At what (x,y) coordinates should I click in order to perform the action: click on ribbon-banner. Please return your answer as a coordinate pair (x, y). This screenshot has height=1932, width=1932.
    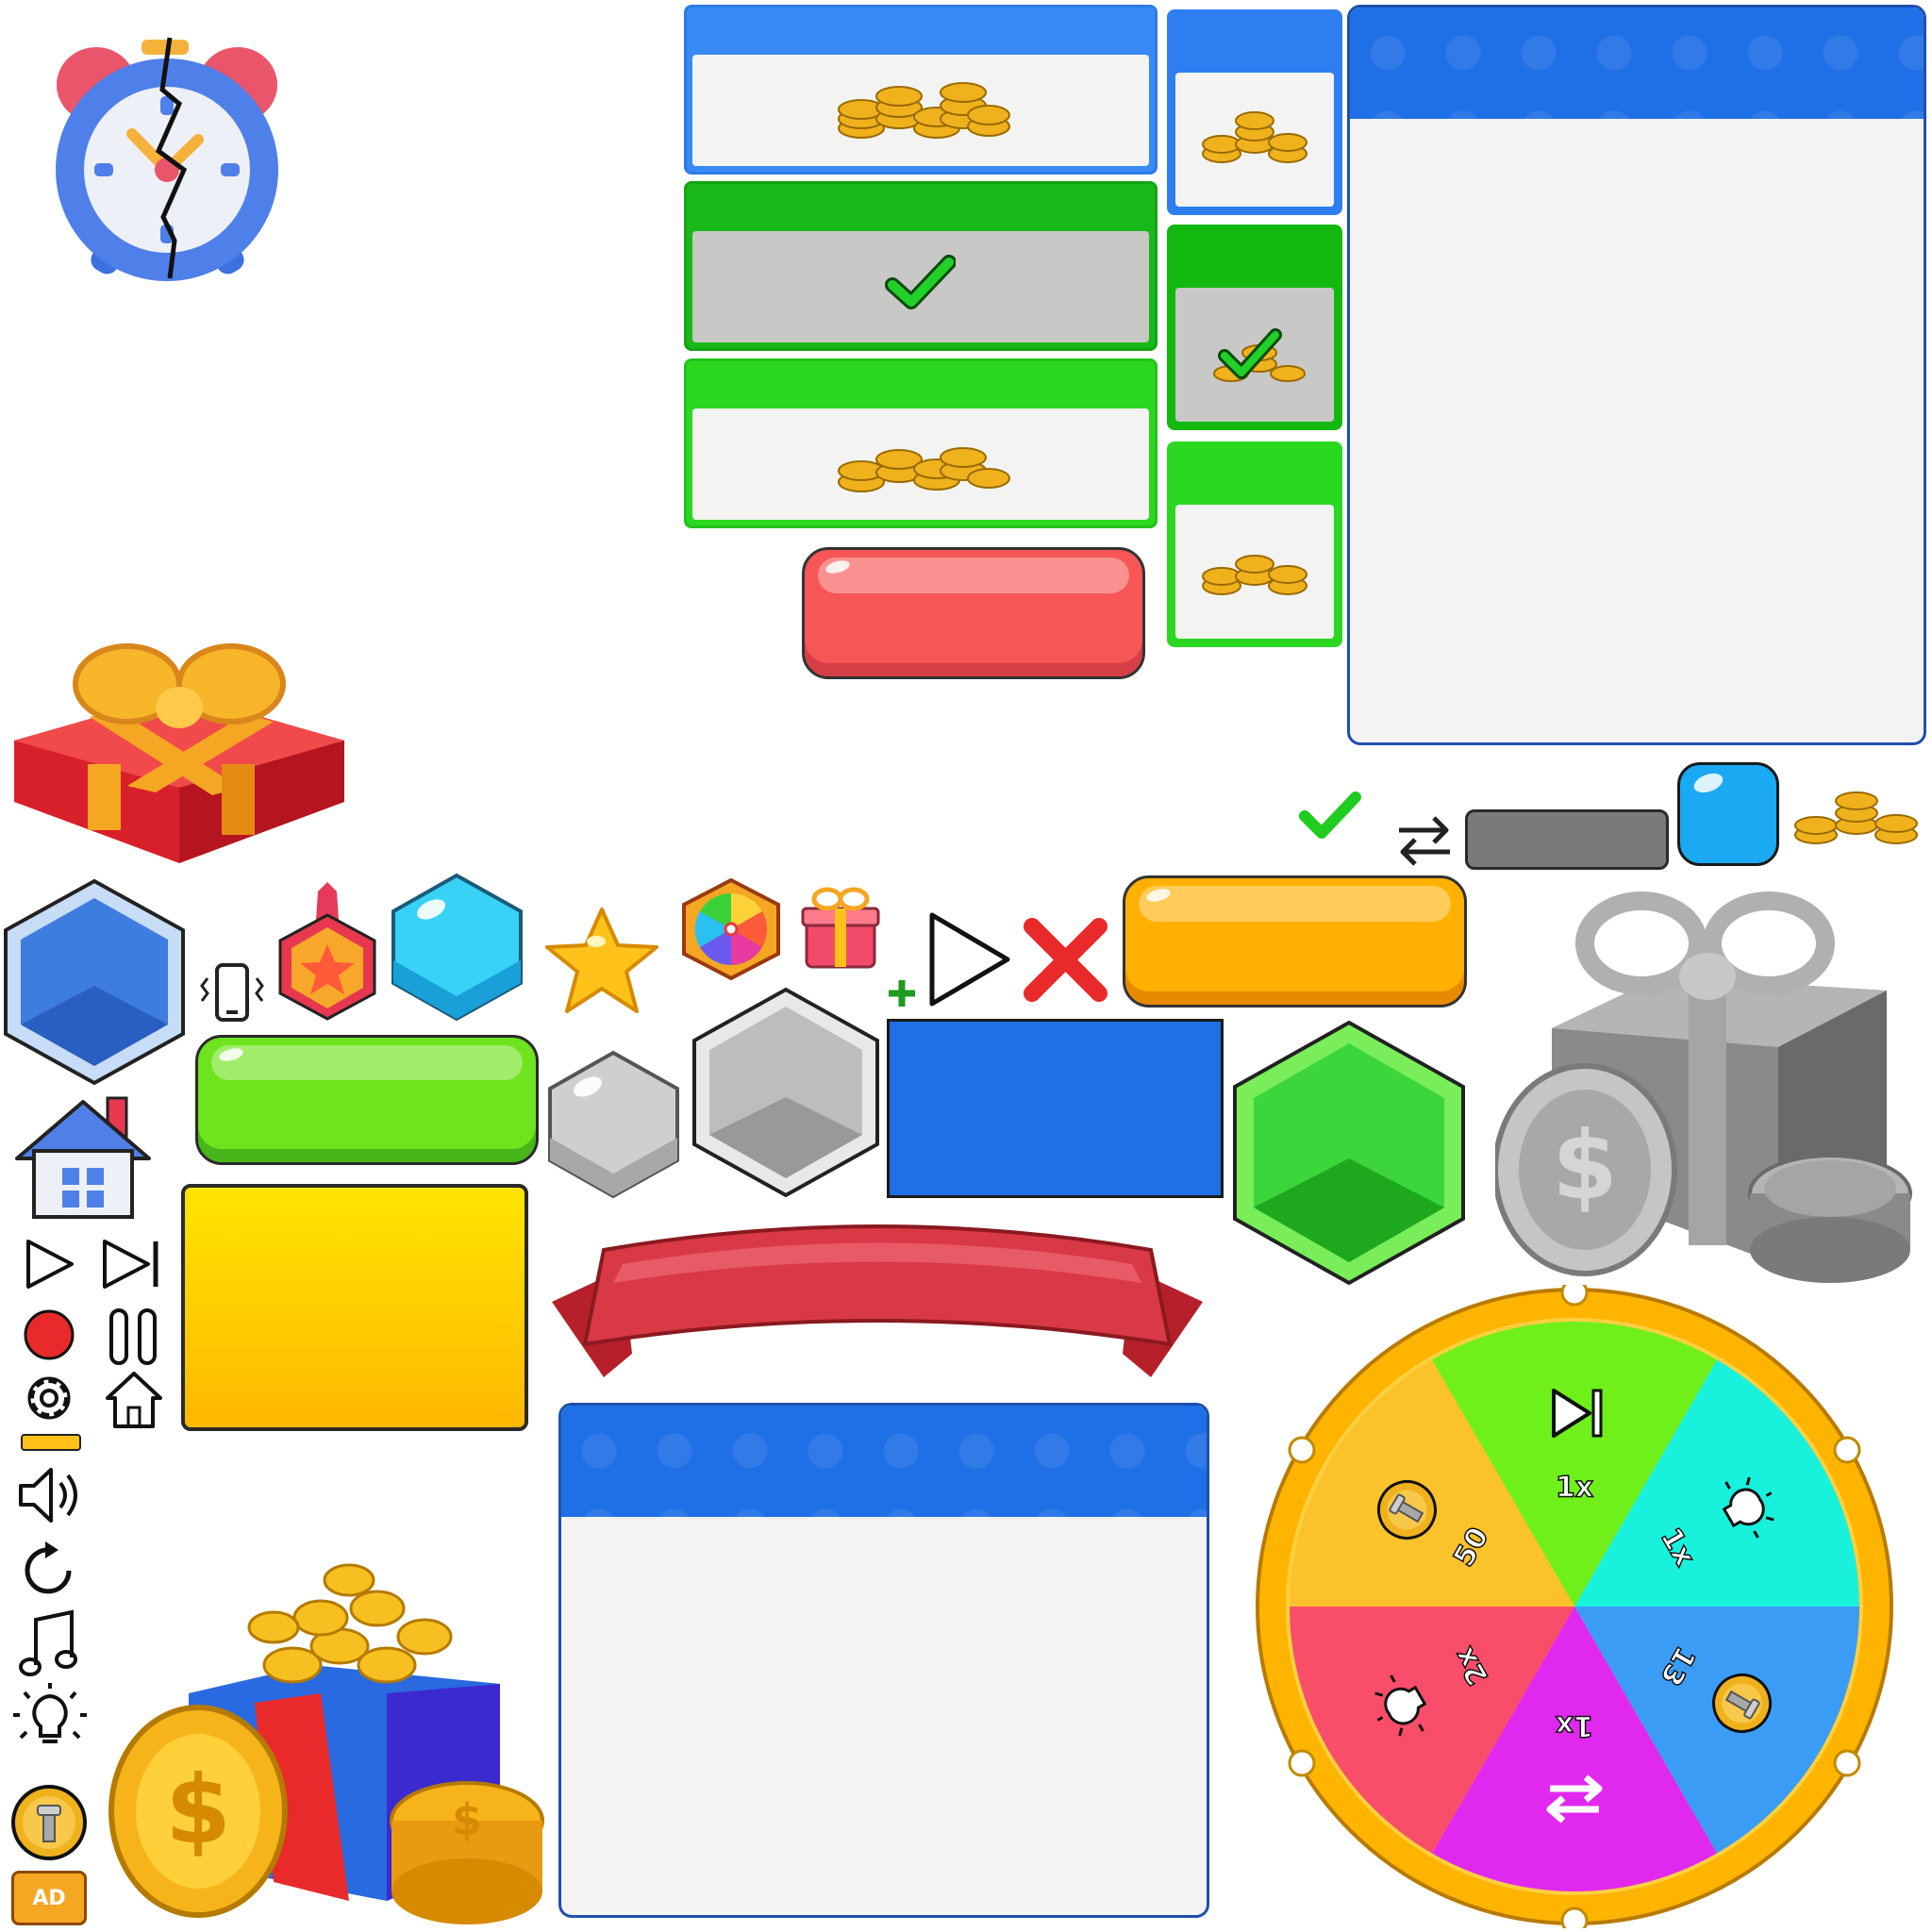
    Looking at the image, I should click on (877, 1300).